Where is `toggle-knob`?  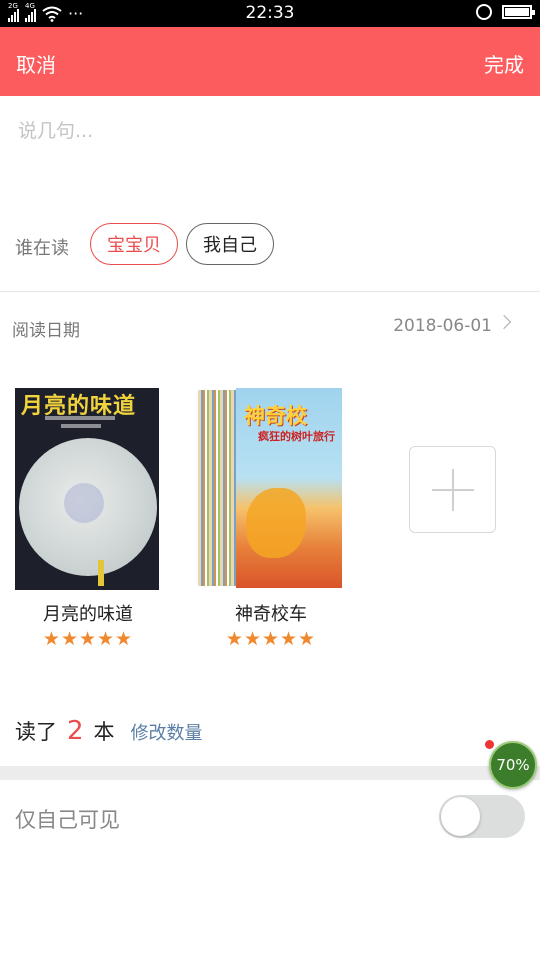 toggle-knob is located at coordinates (460, 816).